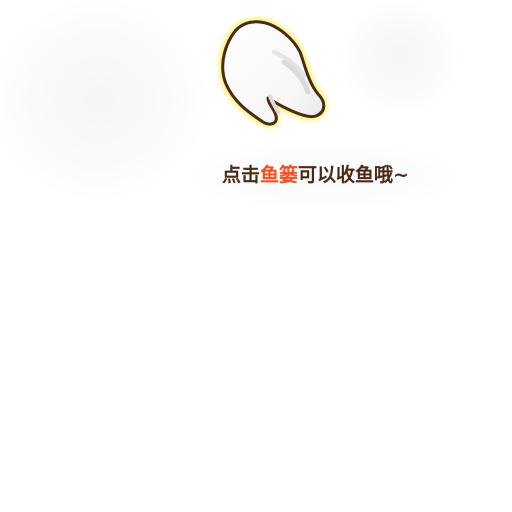  What do you see at coordinates (279, 175) in the screenshot?
I see `hint-highlight-fish-basket: 鱼篓` at bounding box center [279, 175].